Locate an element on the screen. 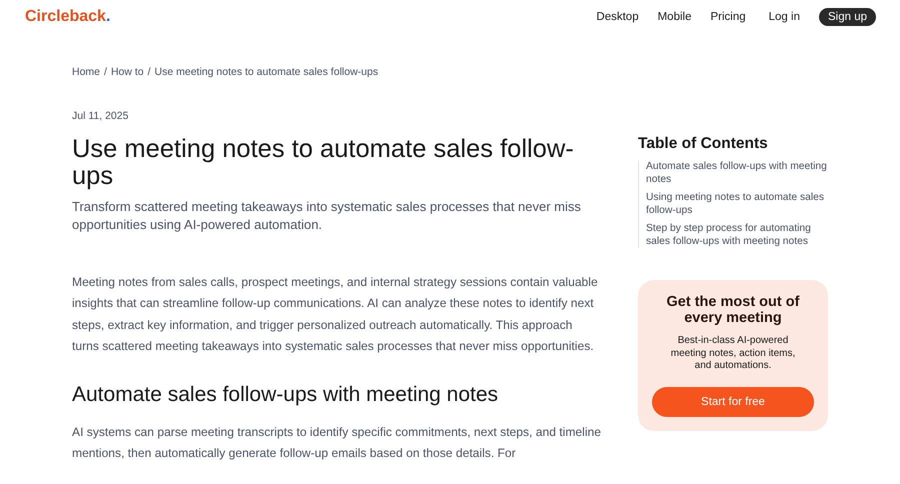 The width and height of the screenshot is (900, 484). logo: Circleback. is located at coordinates (67, 17).